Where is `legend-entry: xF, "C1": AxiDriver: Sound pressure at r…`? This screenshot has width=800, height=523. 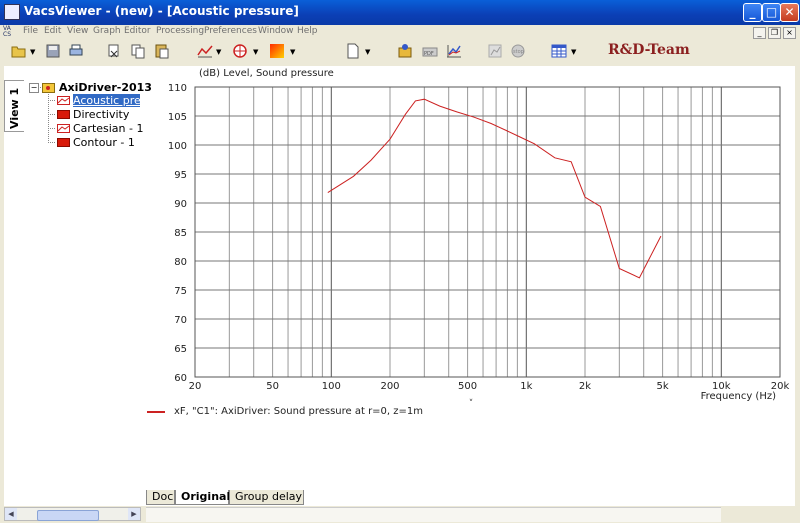
legend-entry: xF, "C1": AxiDriver: Sound pressure at r… is located at coordinates (299, 411).